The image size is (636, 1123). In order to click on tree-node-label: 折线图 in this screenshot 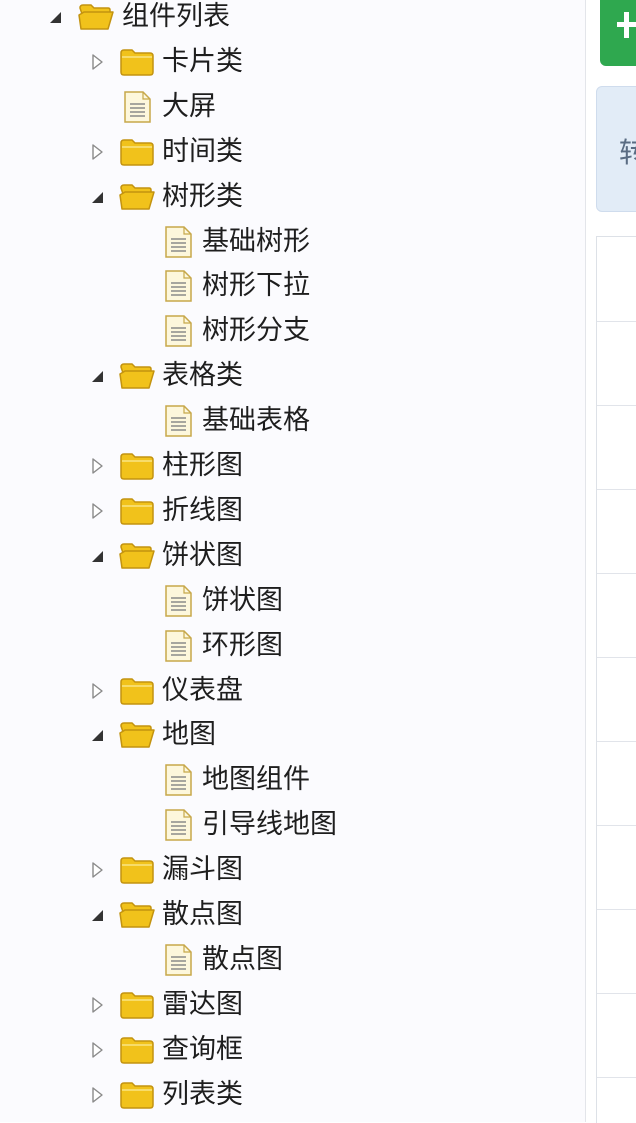, I will do `click(202, 510)`.